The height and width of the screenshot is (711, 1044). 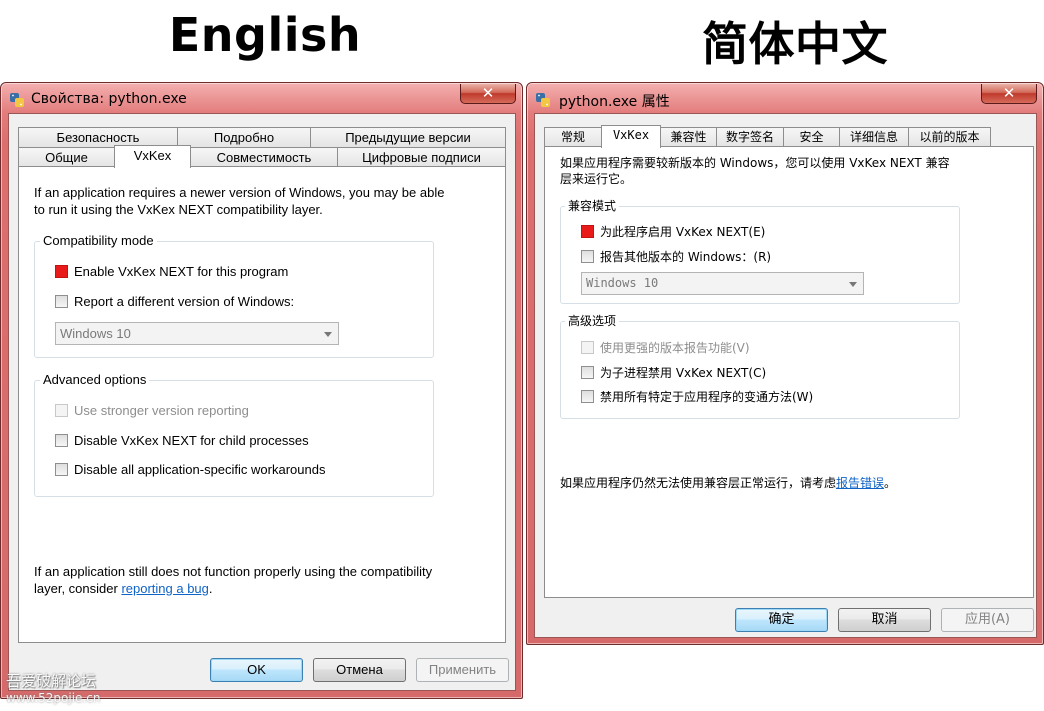 I want to click on tab-previous-versions: Предыдущие версии, so click(x=408, y=137).